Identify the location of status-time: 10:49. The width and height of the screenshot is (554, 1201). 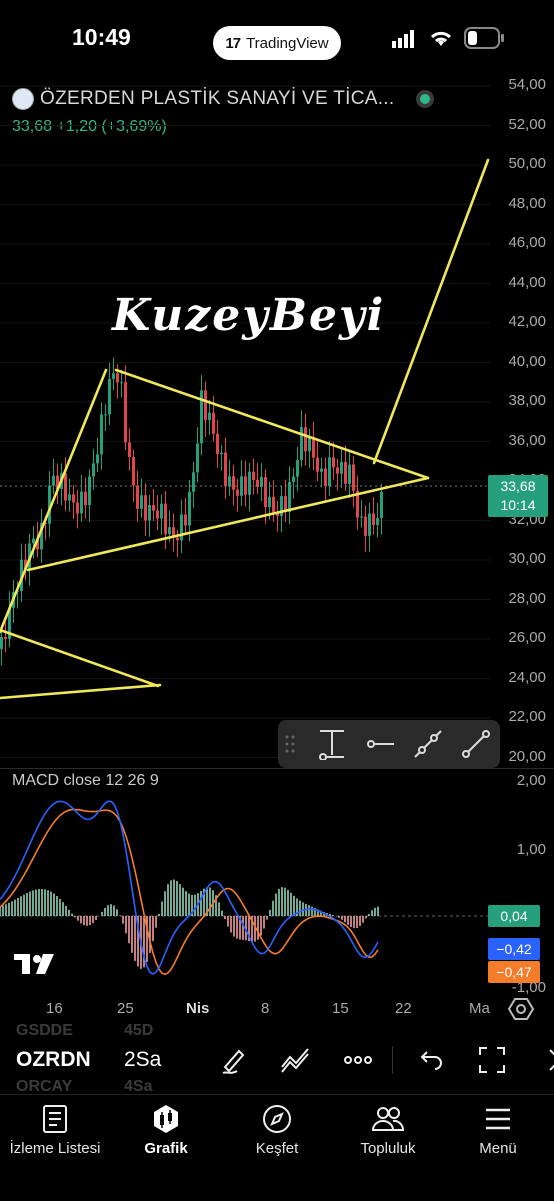
(101, 37).